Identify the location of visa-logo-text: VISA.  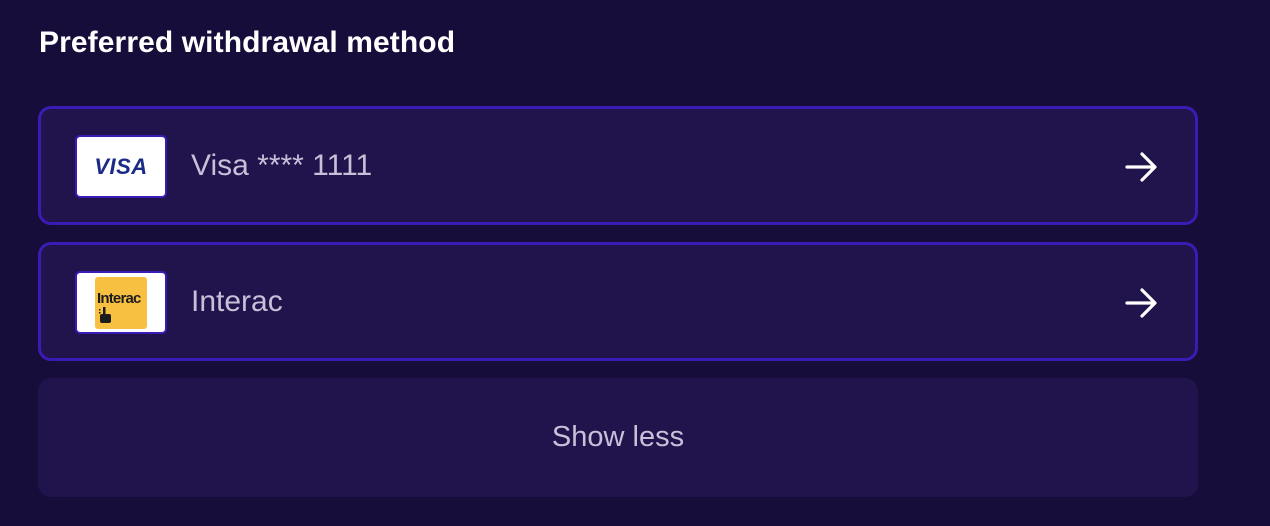
(121, 166).